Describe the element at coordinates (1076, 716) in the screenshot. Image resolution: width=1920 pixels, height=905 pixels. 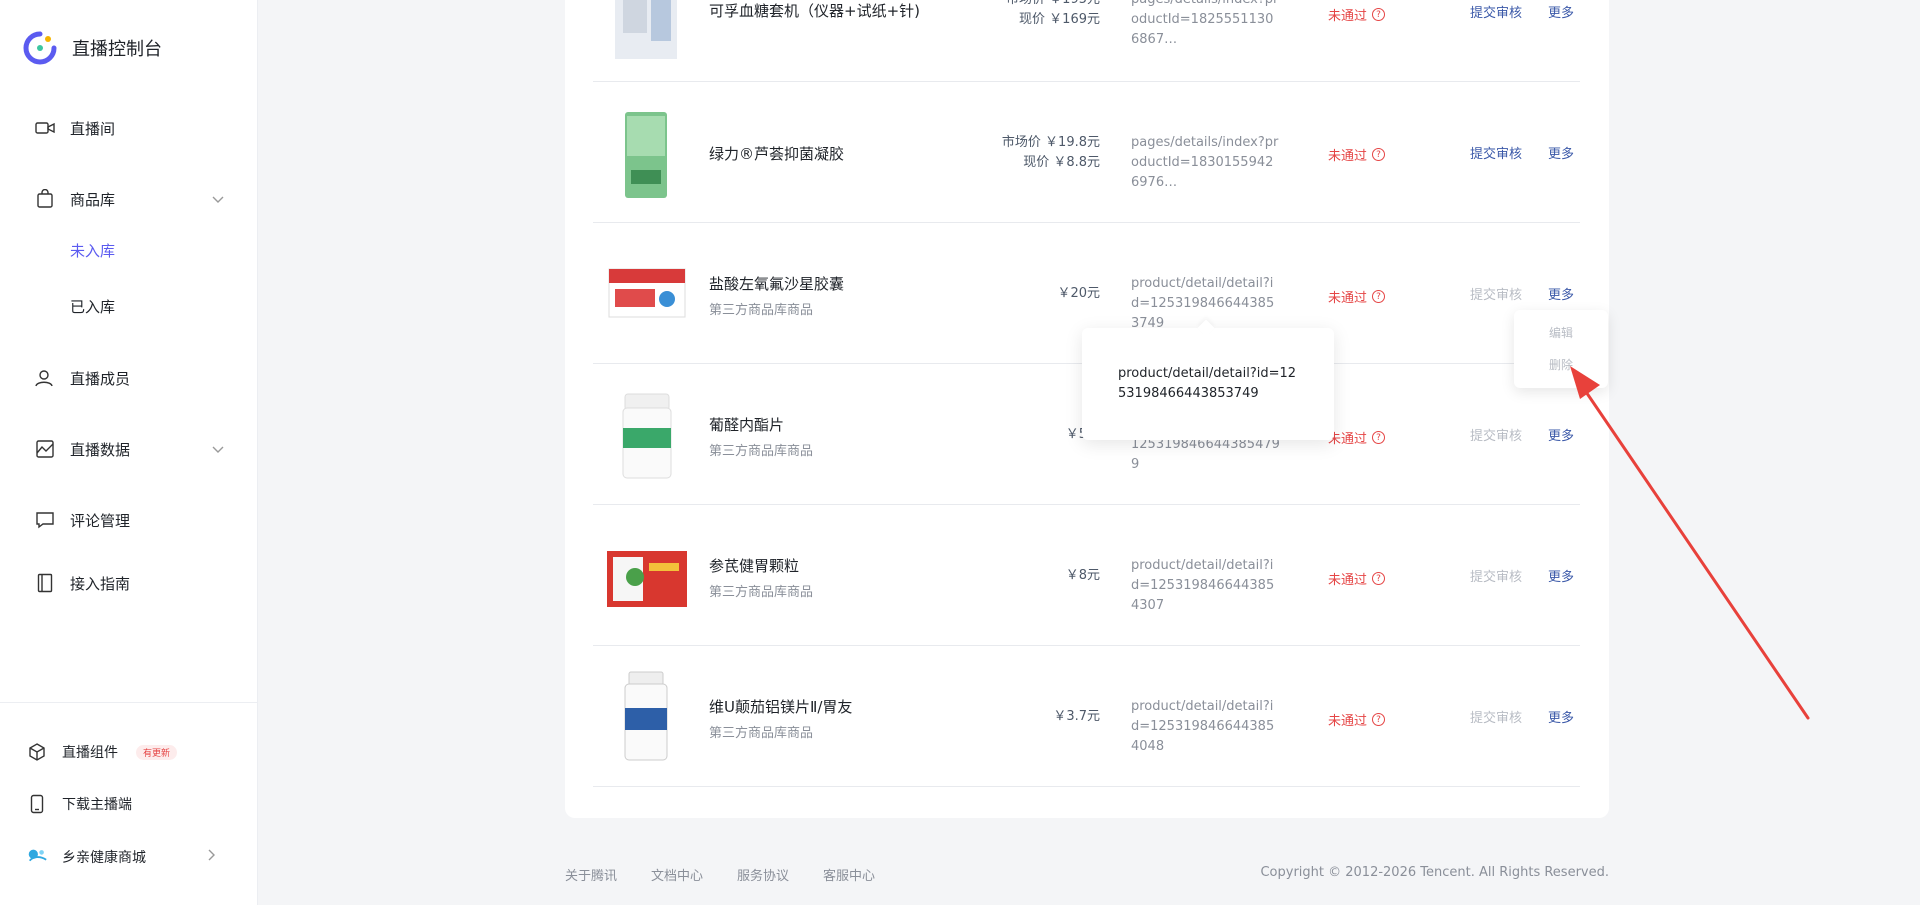
I see `price-current: ￥3.7元` at that location.